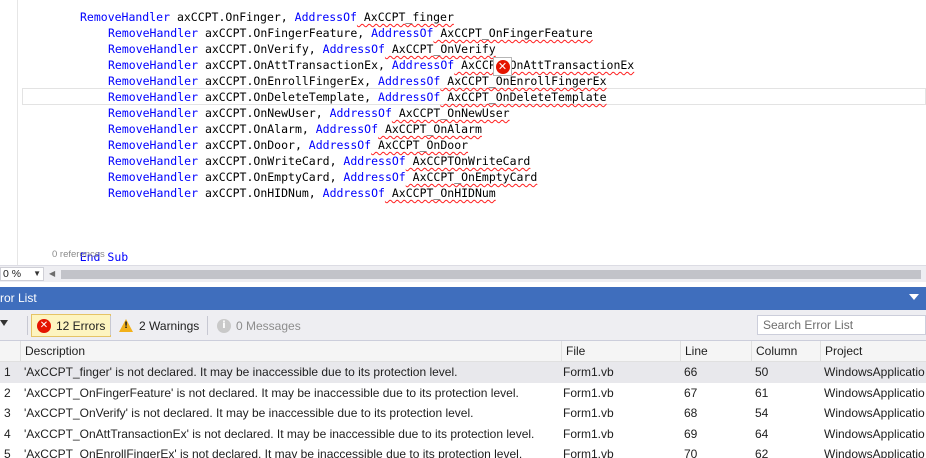 This screenshot has width=926, height=458. I want to click on event-expression: axCCPT.OnWriteCard,, so click(271, 161).